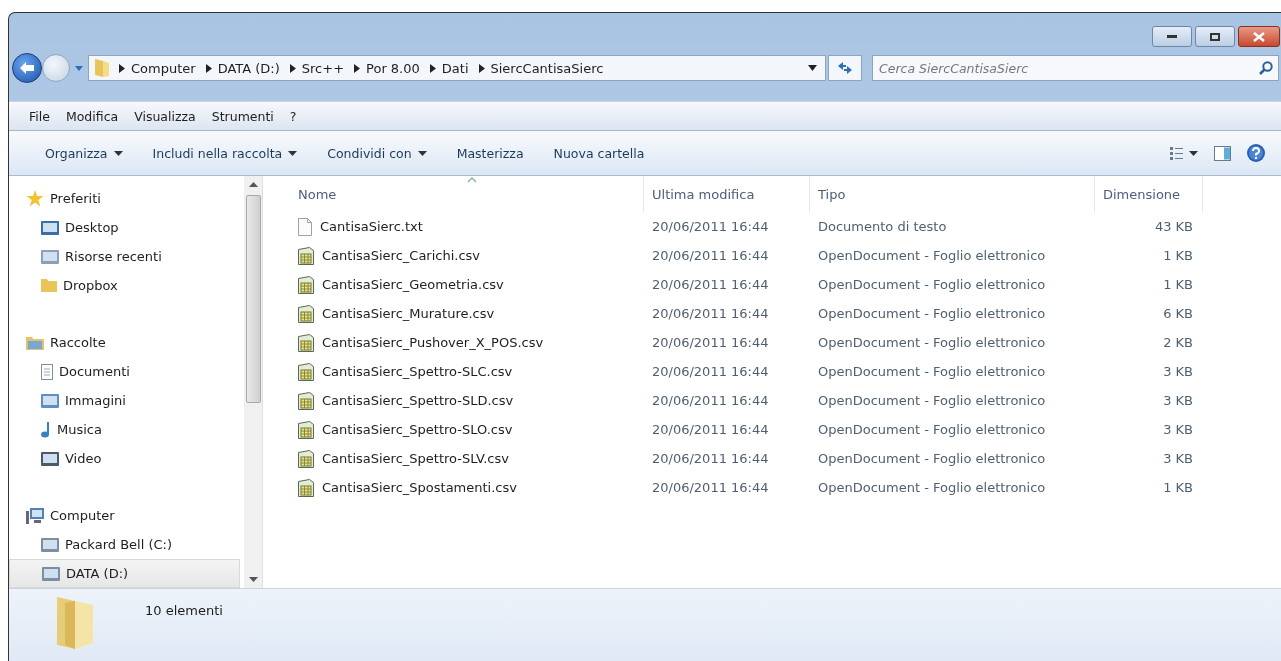 The height and width of the screenshot is (661, 1281). I want to click on sidebar-item: Risorse recenti, so click(124, 256).